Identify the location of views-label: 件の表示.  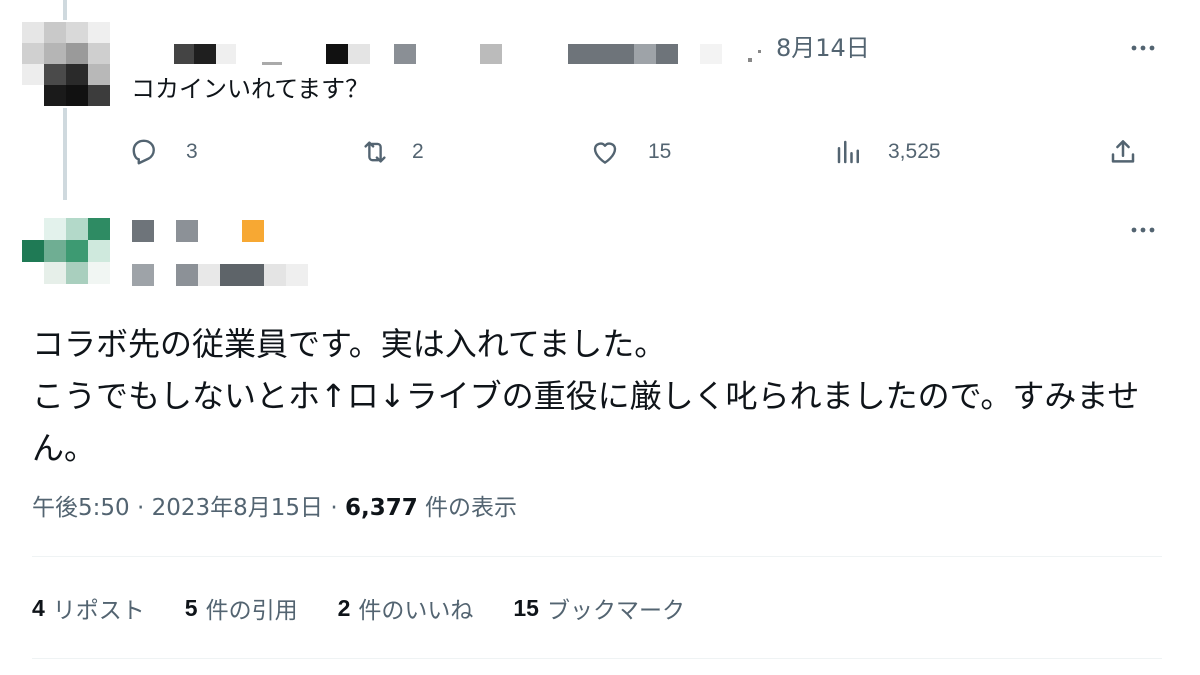
(471, 508).